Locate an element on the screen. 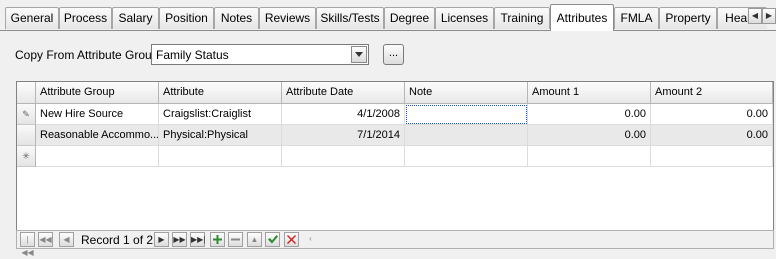 The image size is (776, 259). tab-scroll-left-button: ◀ is located at coordinates (755, 16).